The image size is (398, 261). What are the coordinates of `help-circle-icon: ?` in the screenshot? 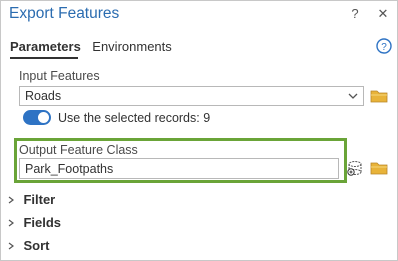 It's located at (384, 46).